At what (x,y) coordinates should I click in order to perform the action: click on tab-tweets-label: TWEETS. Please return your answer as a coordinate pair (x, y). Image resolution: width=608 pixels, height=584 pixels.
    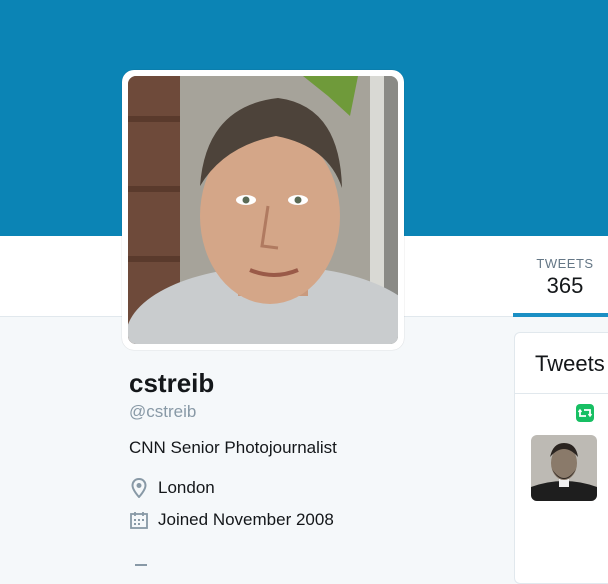
    Looking at the image, I should click on (565, 263).